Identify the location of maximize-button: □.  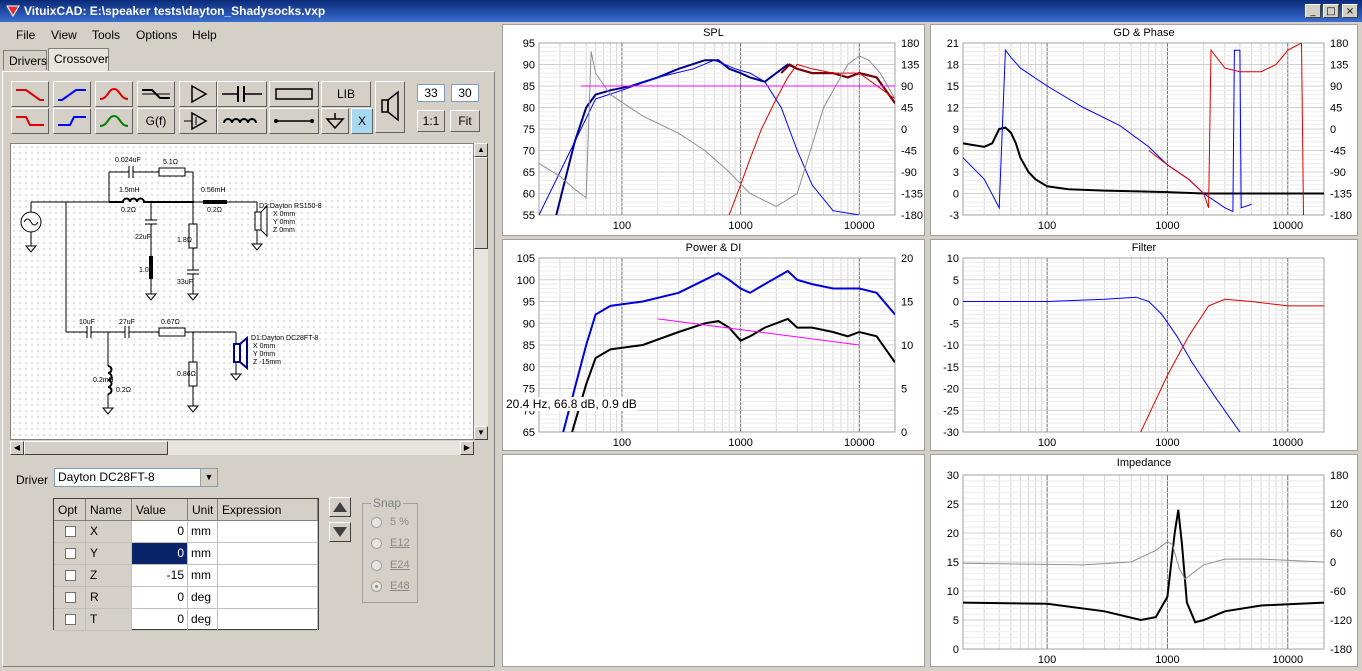
(1331, 11).